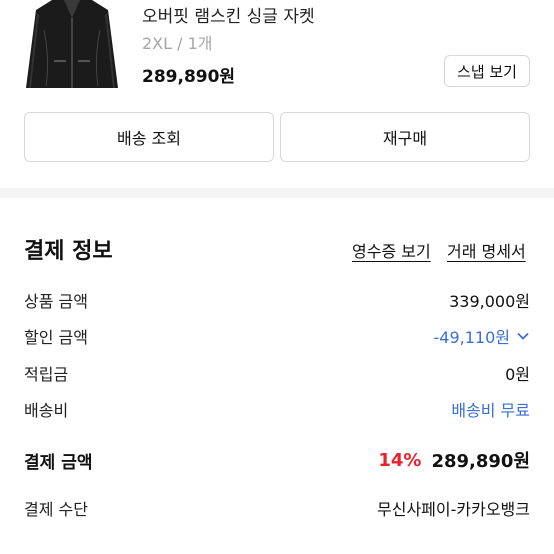 The image size is (554, 554). I want to click on product-amount-label: 상품 금액, so click(56, 301).